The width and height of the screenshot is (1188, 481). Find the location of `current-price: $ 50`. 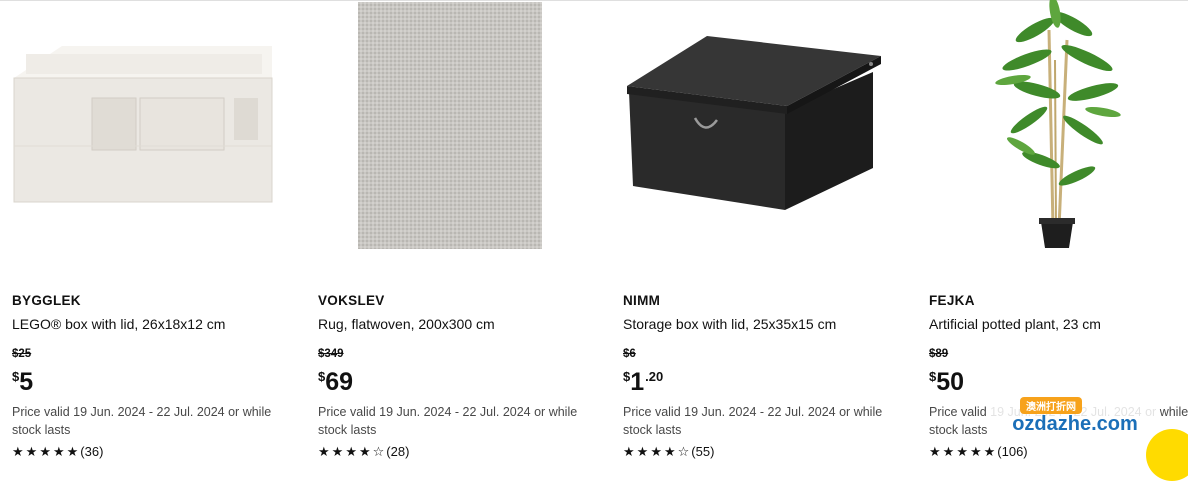

current-price: $ 50 is located at coordinates (1058, 382).